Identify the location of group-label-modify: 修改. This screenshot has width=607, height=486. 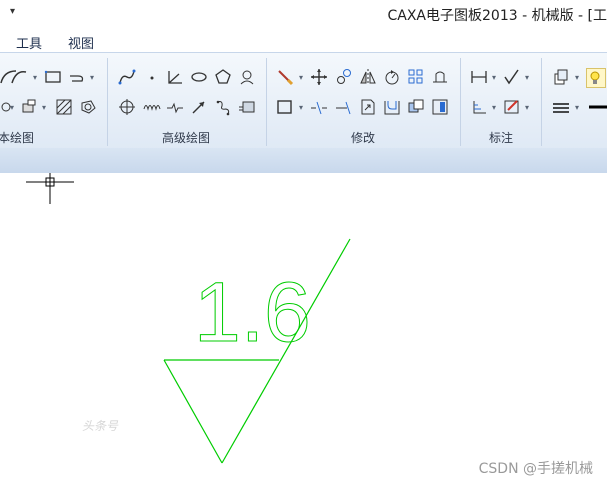
(363, 138).